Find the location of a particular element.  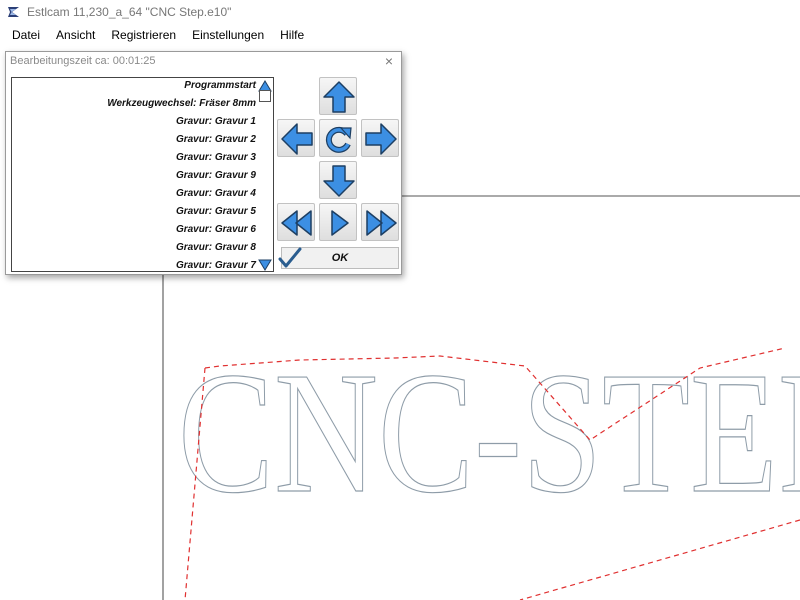

arrow-left-icon is located at coordinates (297, 139).